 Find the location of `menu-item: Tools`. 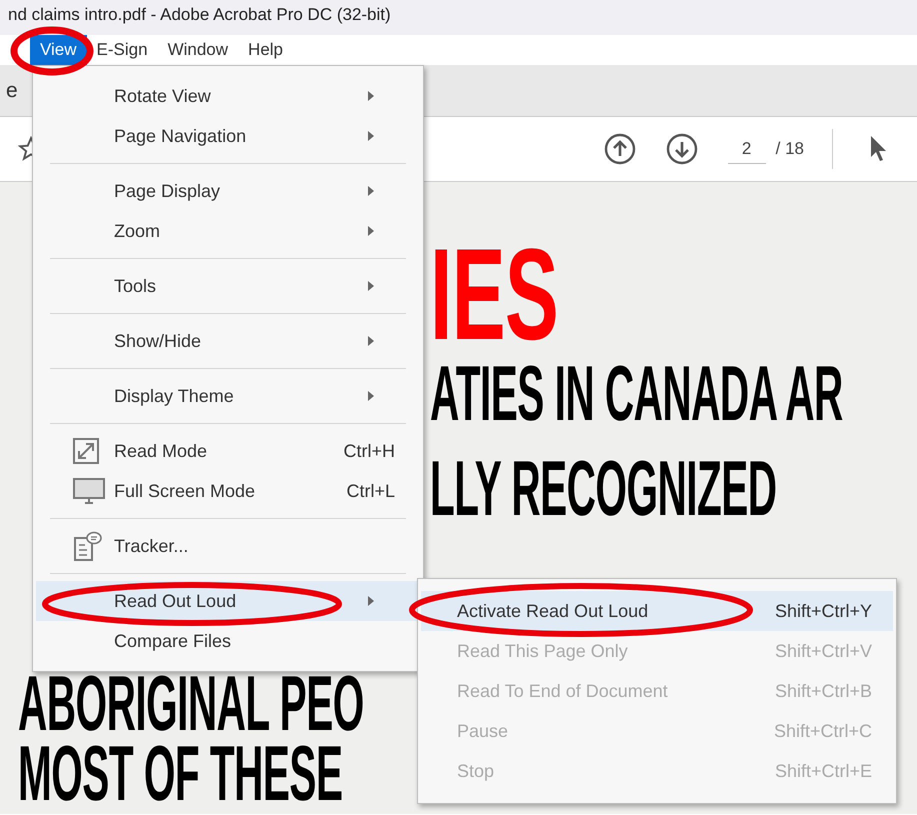

menu-item: Tools is located at coordinates (228, 286).